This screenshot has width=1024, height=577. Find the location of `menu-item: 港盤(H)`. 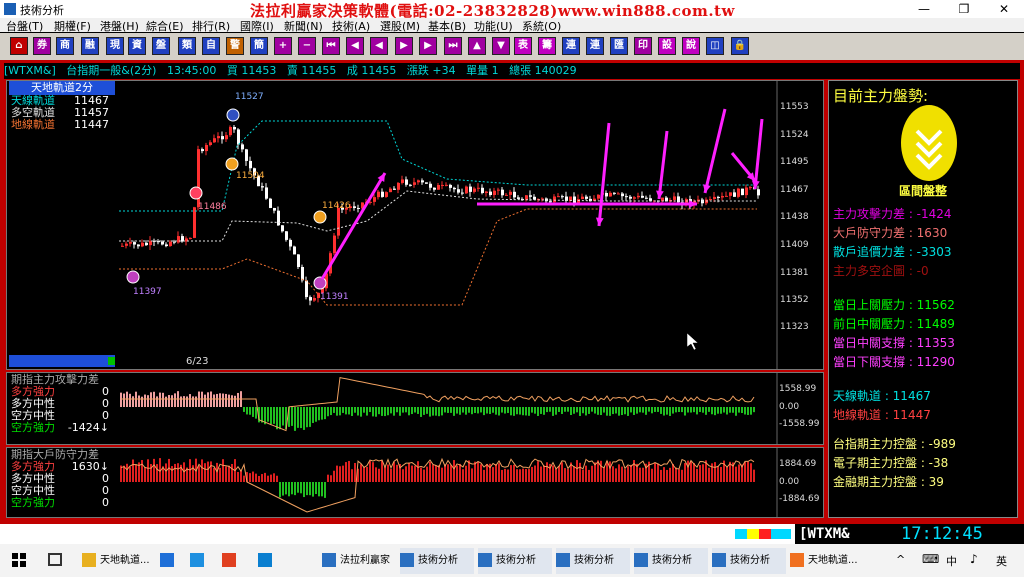

menu-item: 港盤(H) is located at coordinates (119, 26).